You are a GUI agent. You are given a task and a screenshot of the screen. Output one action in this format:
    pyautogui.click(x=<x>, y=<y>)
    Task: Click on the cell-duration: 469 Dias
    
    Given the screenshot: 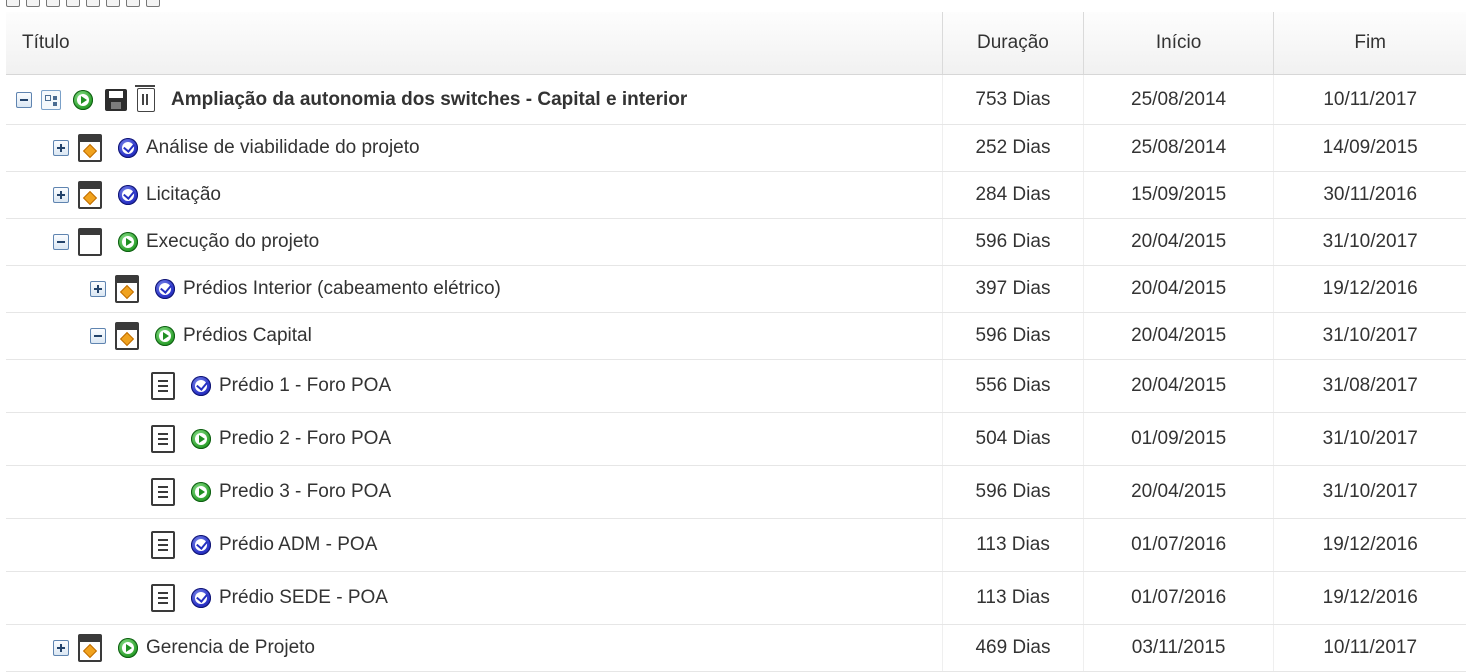 What is the action you would take?
    pyautogui.click(x=1012, y=648)
    